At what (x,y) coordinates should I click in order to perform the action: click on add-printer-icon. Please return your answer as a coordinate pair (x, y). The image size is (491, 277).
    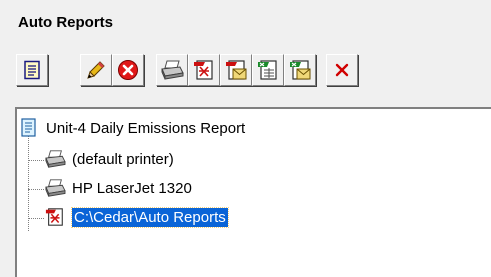
    Looking at the image, I should click on (172, 70).